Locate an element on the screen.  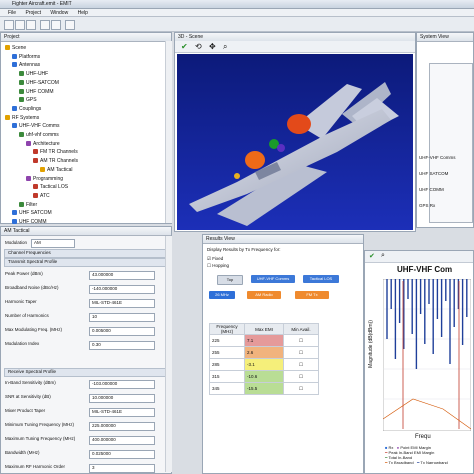
channel-frequencies-section: Channel Frequencies is located at coordinates (86, 253).